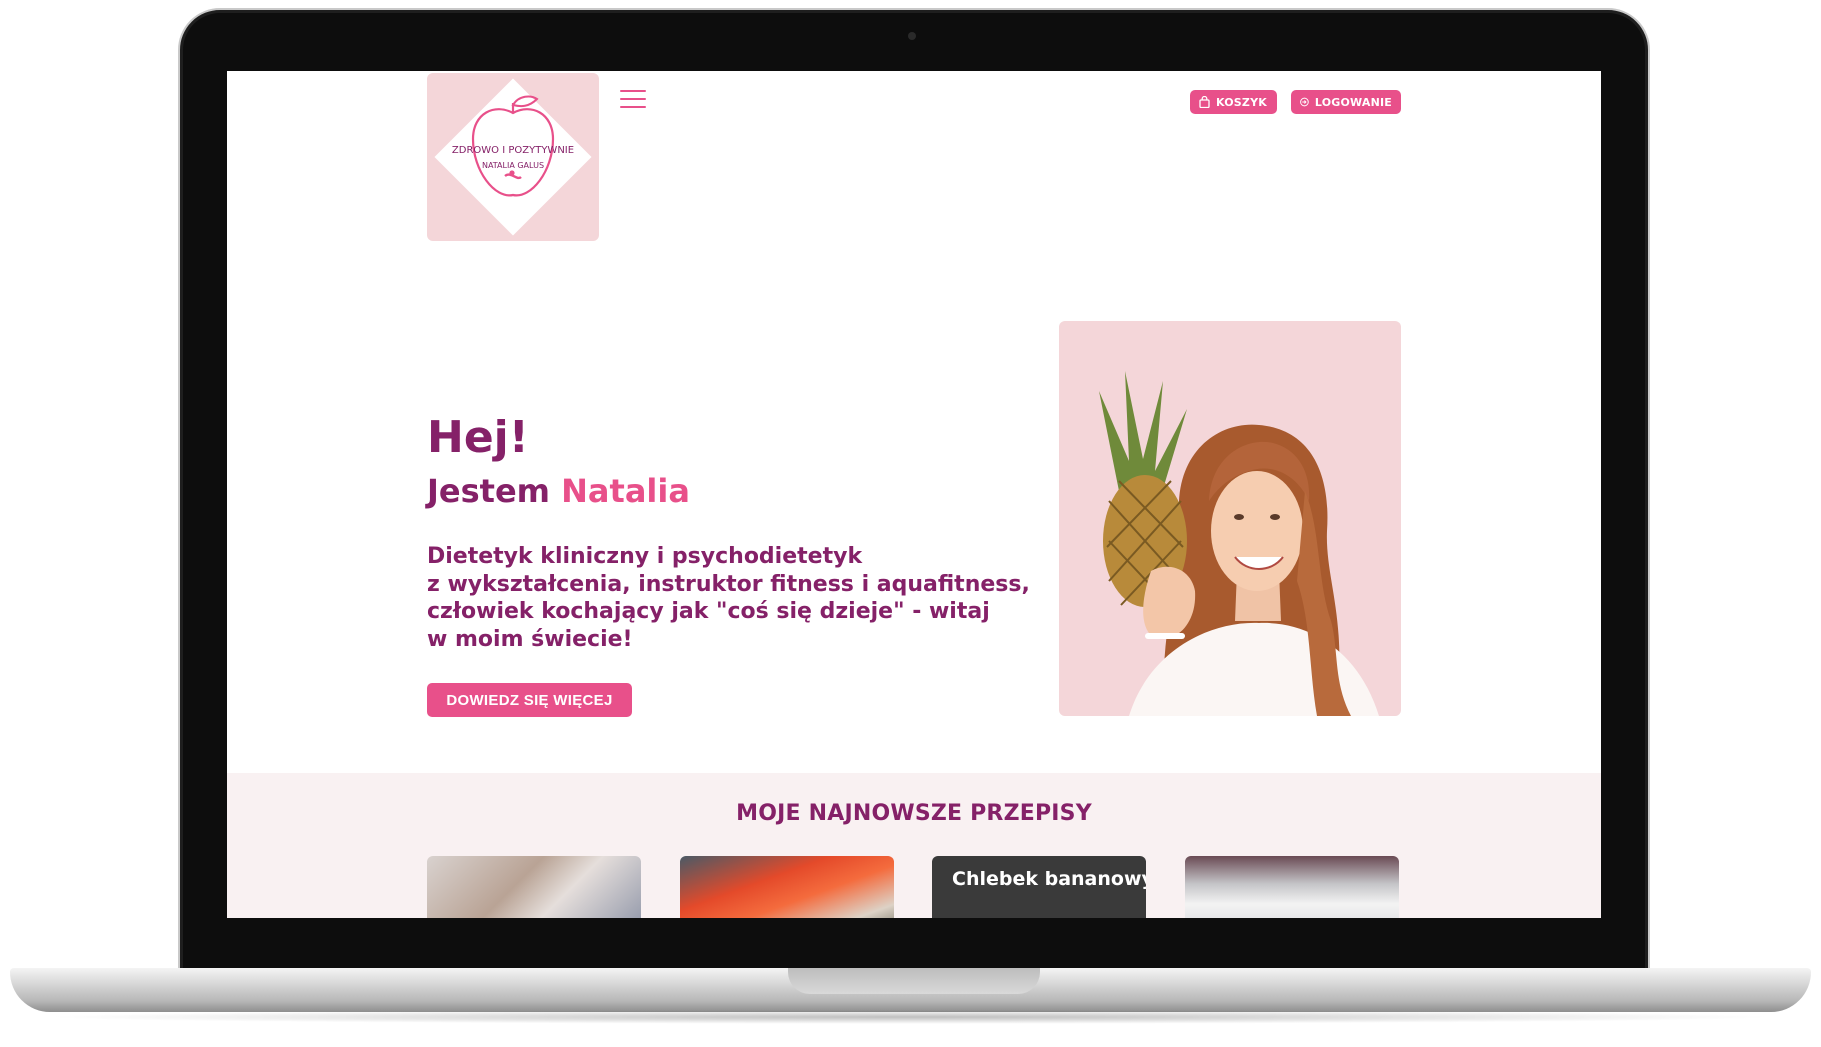  What do you see at coordinates (645, 556) in the screenshot?
I see `hero-description-line: Dietetyk kliniczny i psychodietetyk` at bounding box center [645, 556].